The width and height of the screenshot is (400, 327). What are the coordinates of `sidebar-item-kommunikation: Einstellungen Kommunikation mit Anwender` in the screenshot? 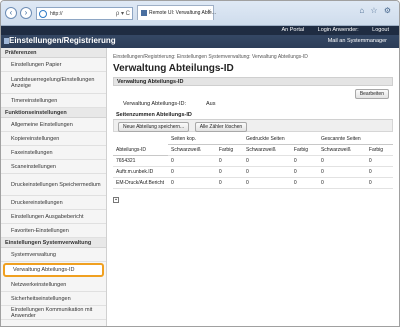 It's located at (53, 313).